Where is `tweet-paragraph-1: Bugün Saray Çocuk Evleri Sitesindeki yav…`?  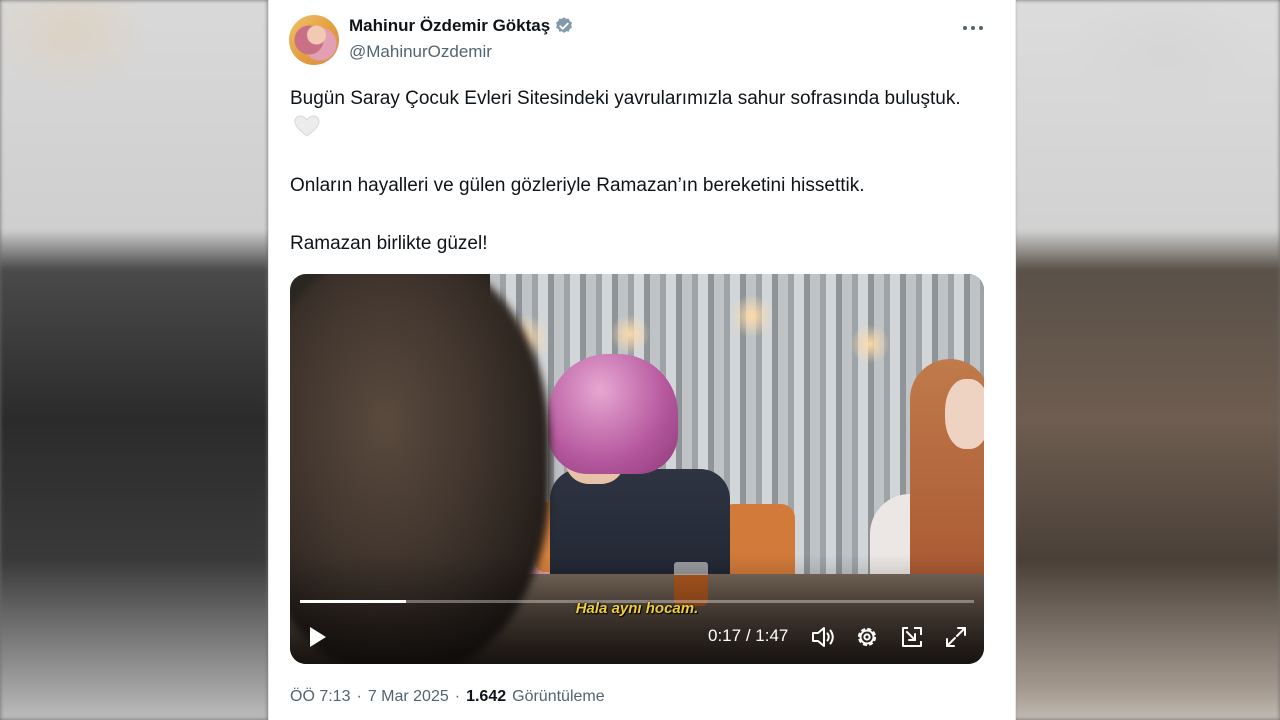
tweet-paragraph-1: Bugün Saray Çocuk Evleri Sitesindeki yav… is located at coordinates (625, 98).